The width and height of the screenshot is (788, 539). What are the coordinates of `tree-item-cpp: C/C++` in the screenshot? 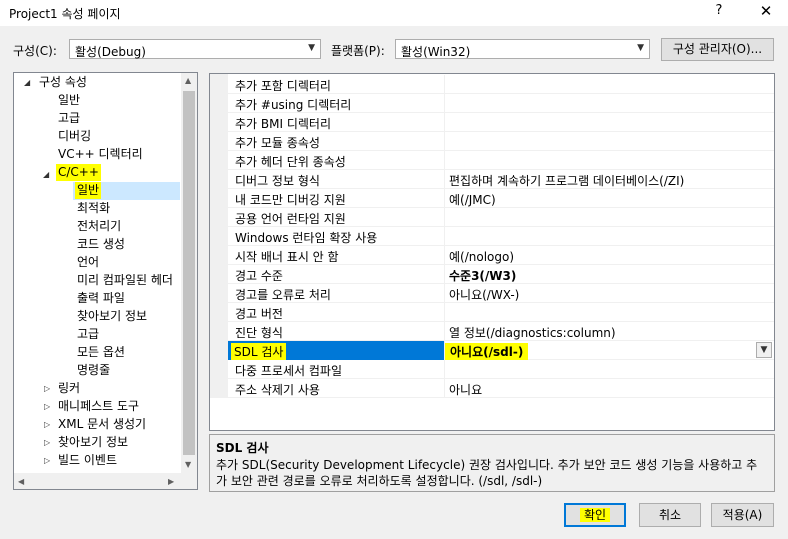 It's located at (78, 172).